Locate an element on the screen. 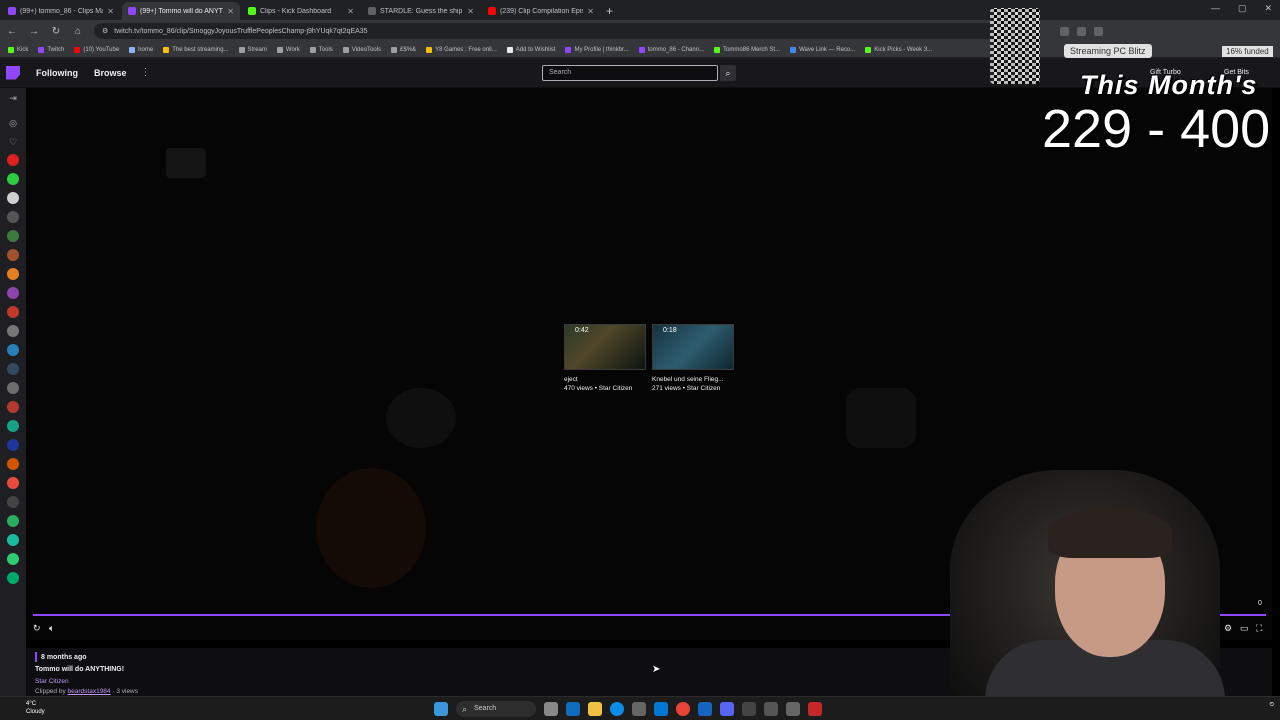  bookmark: Add to Wishlist is located at coordinates (530, 49).